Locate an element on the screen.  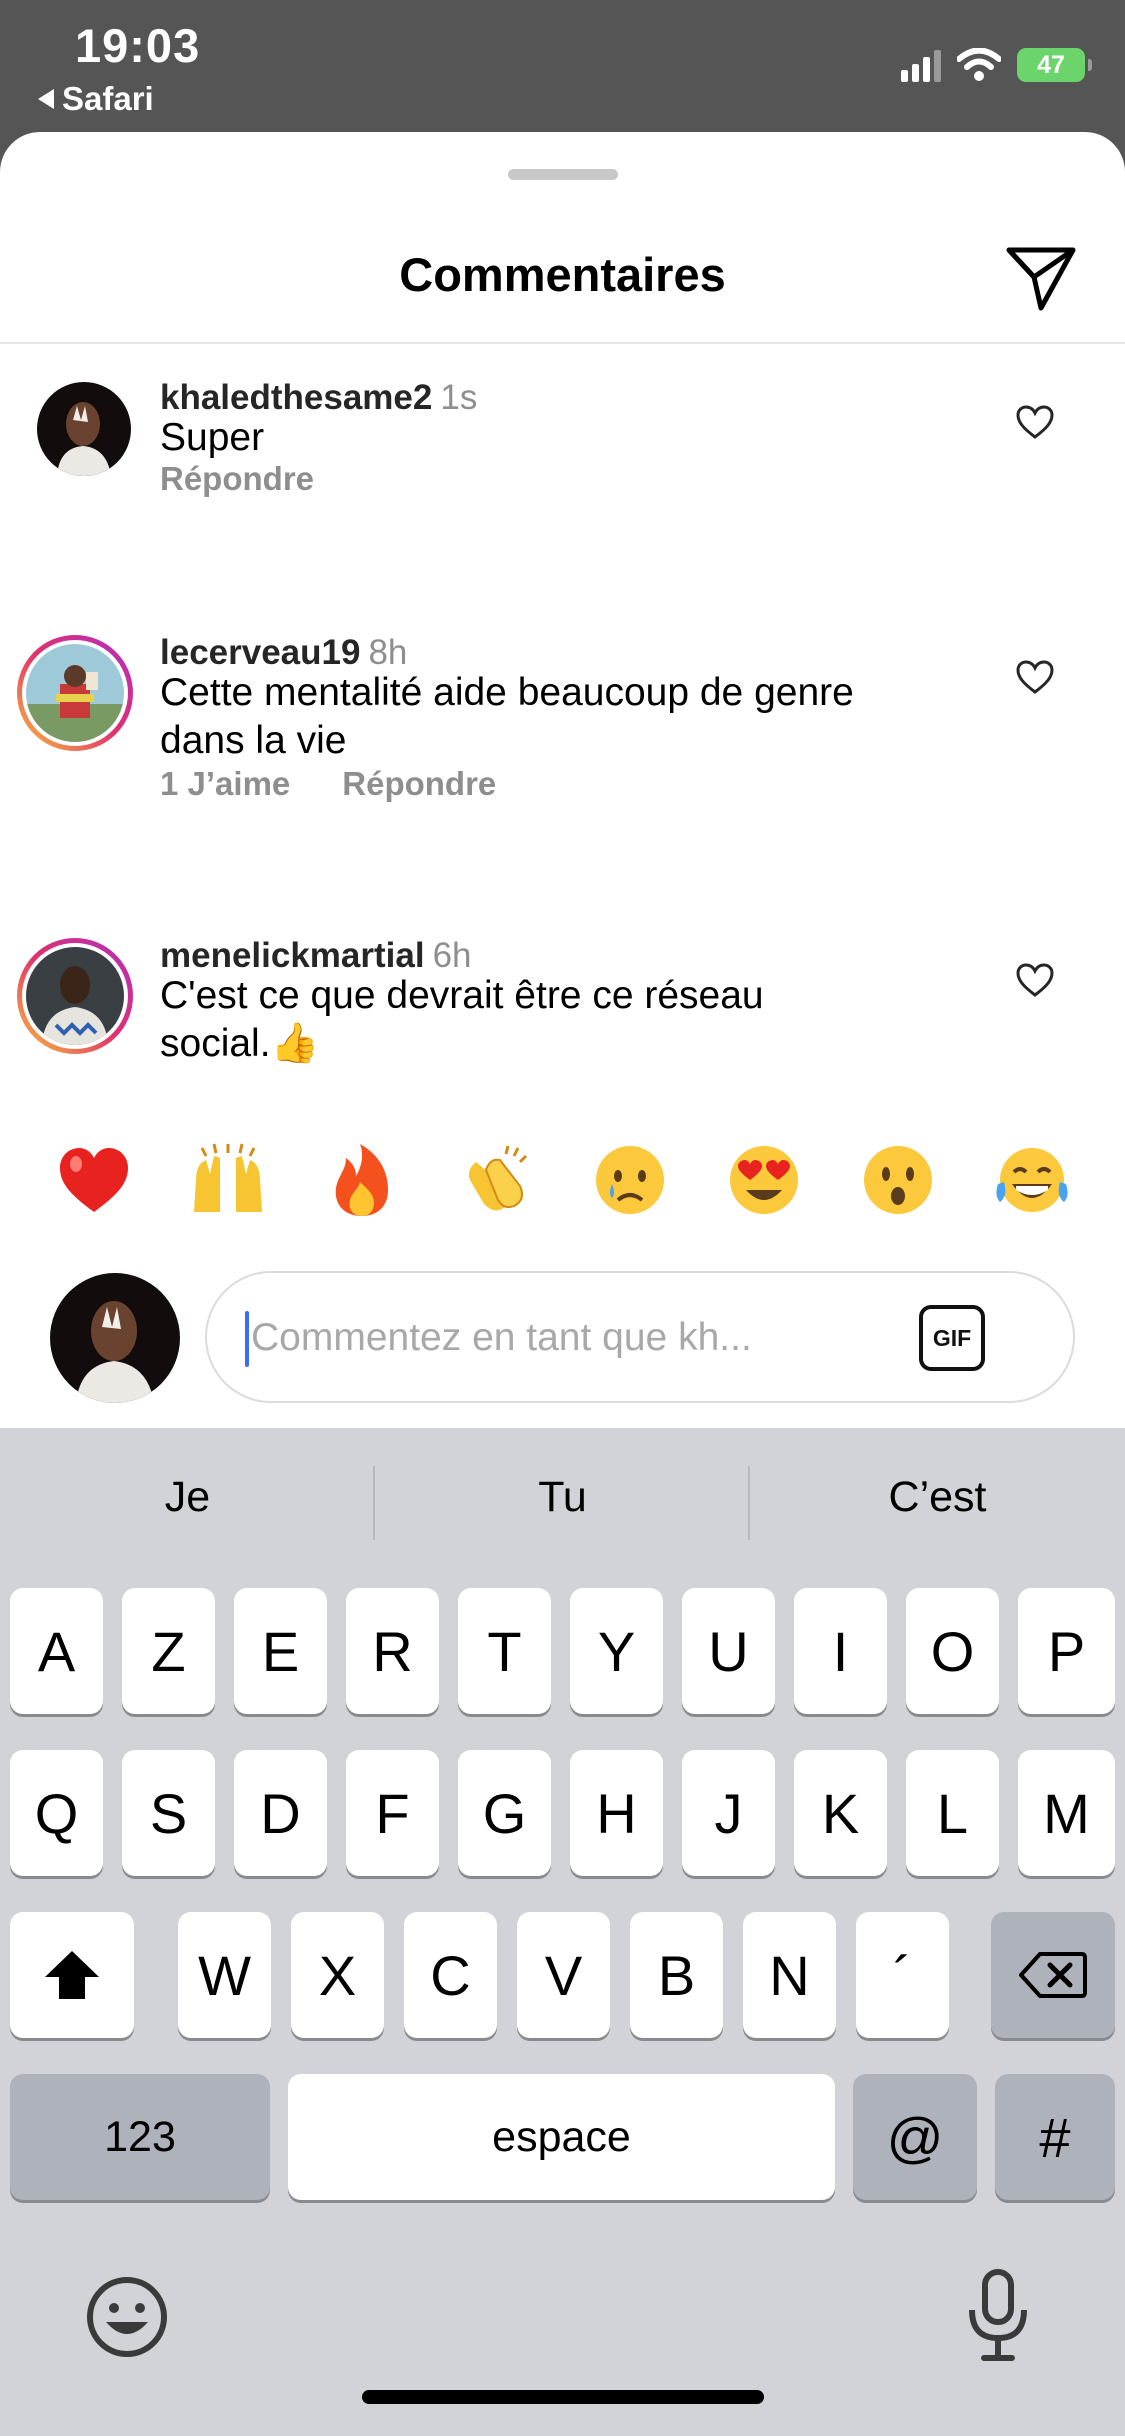
clapping-hands-icon is located at coordinates (496, 1180).